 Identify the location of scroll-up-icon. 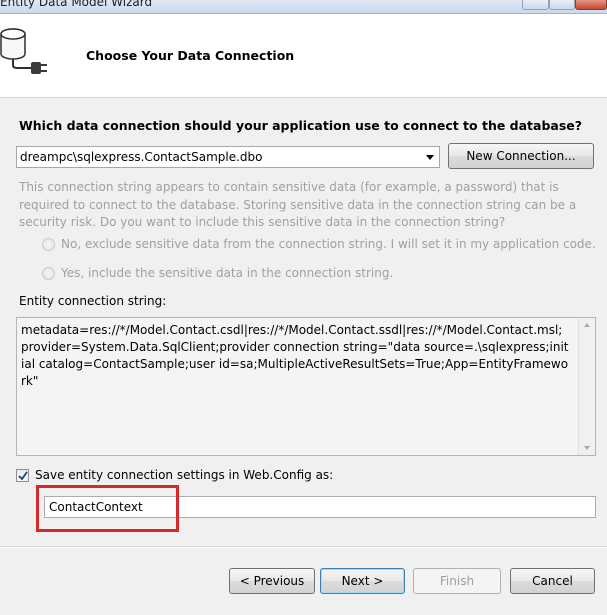
(587, 325).